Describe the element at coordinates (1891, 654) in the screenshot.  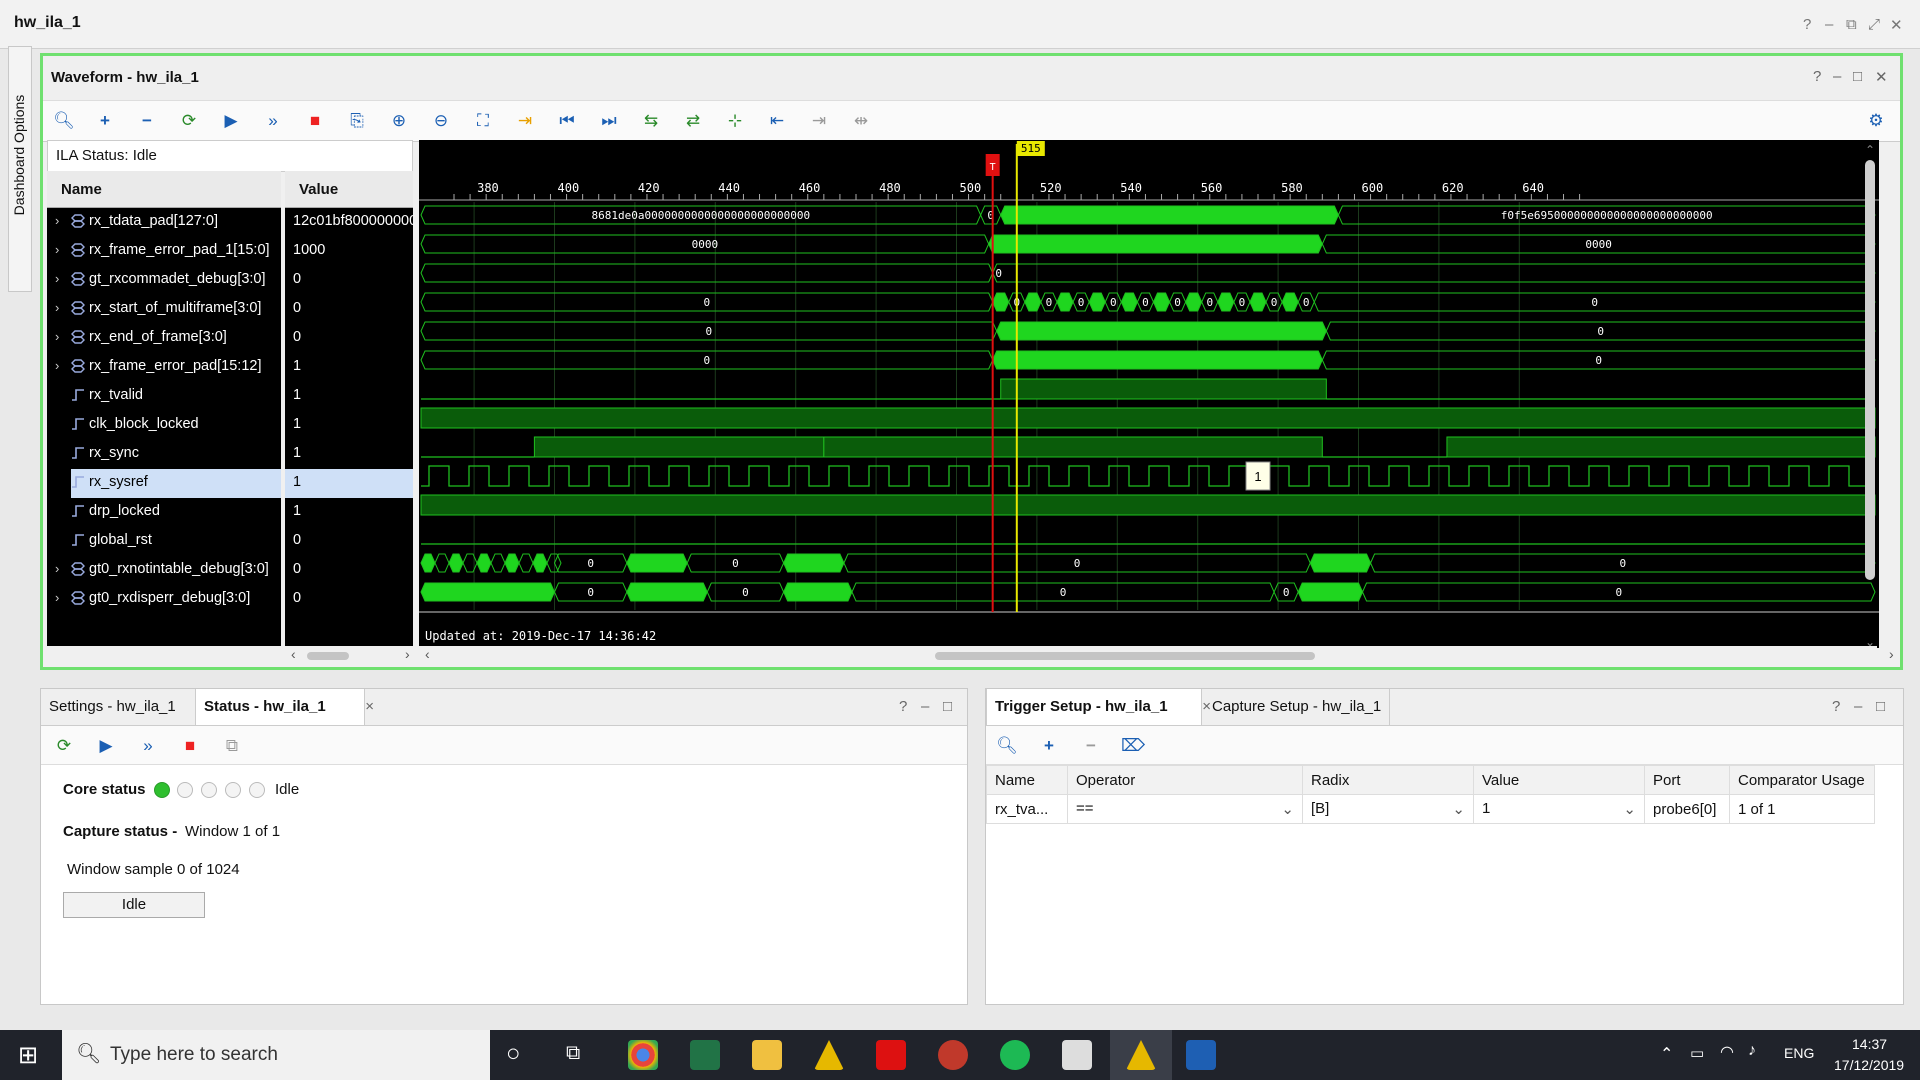
I see `wave-scroll-right-icon: ›` at that location.